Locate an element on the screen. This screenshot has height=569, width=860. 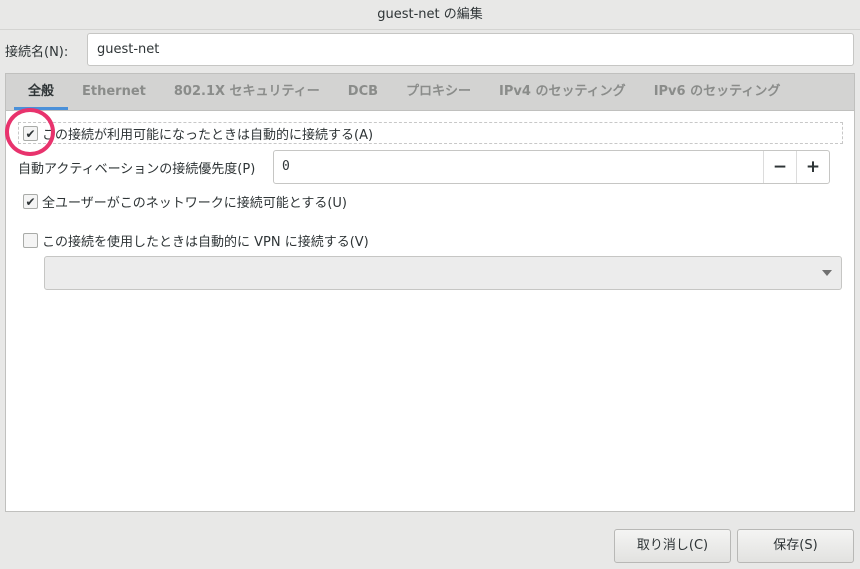
connection-name-label: 接続名(N): is located at coordinates (37, 52).